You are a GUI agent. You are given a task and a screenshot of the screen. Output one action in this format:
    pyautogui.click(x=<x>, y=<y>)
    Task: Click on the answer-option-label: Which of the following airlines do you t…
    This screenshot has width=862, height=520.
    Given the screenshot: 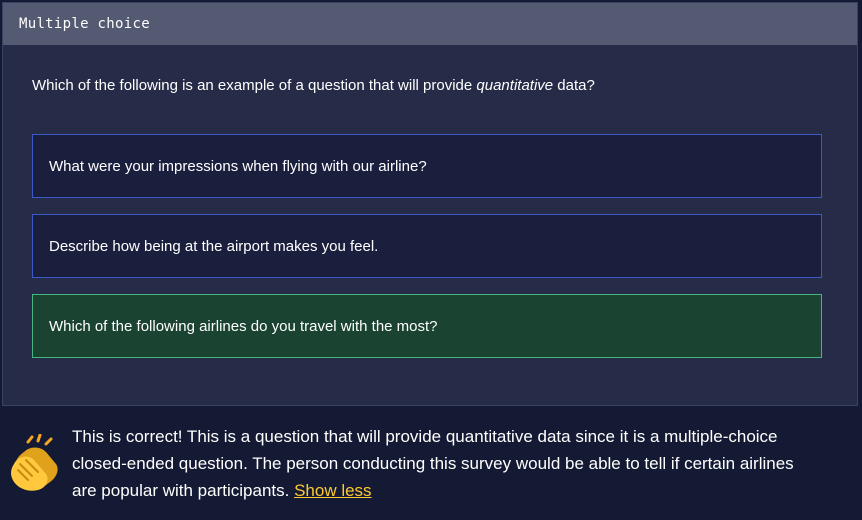 What is the action you would take?
    pyautogui.click(x=243, y=326)
    